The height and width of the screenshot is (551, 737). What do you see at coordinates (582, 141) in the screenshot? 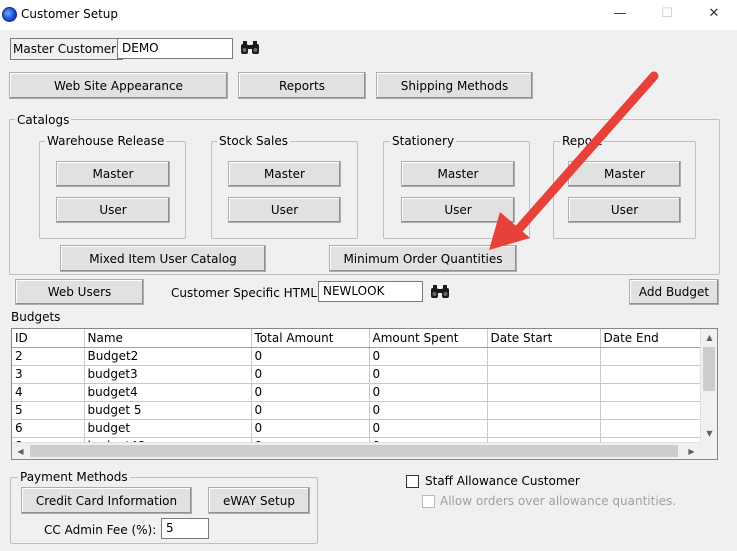
I see `report-label: Report` at bounding box center [582, 141].